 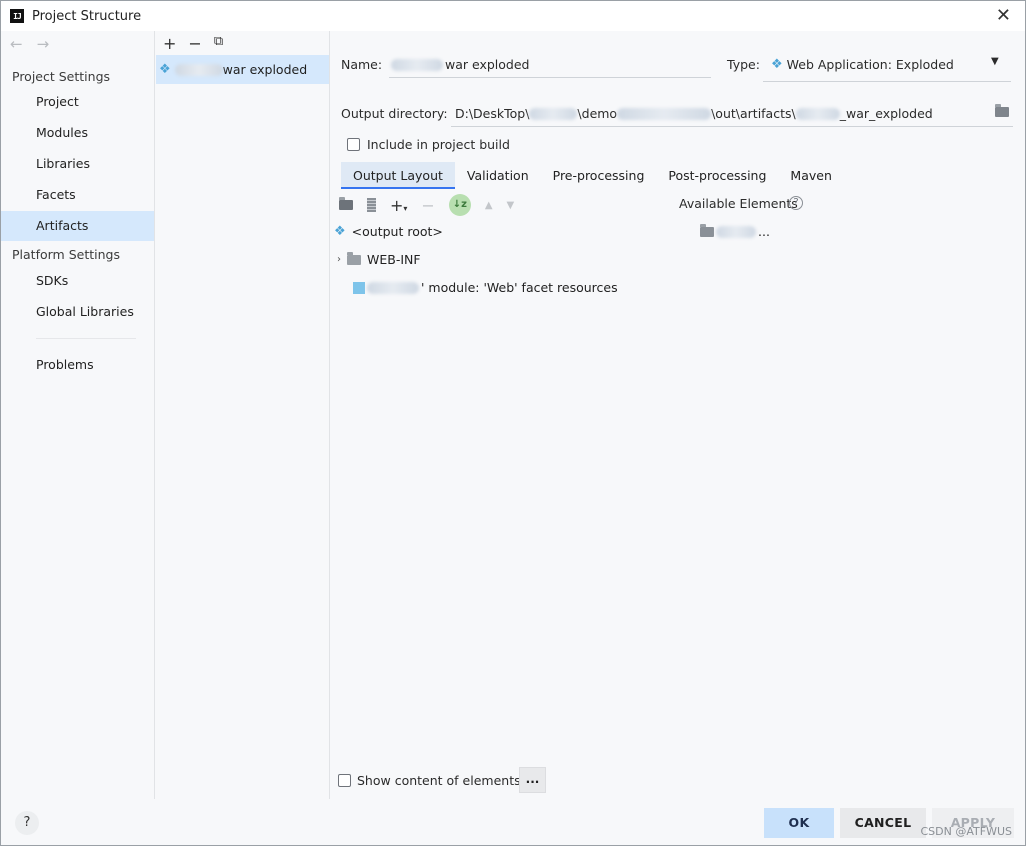 I want to click on name-field-underline, so click(x=550, y=77).